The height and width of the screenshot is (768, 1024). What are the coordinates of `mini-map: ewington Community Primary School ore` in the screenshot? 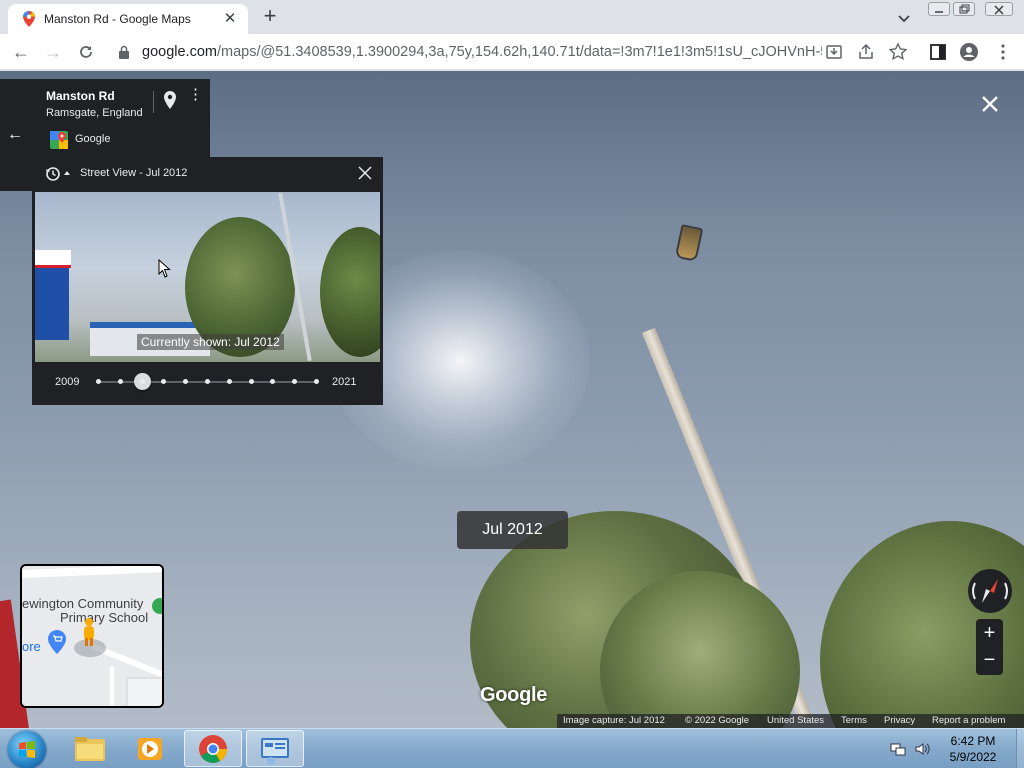 It's located at (92, 636).